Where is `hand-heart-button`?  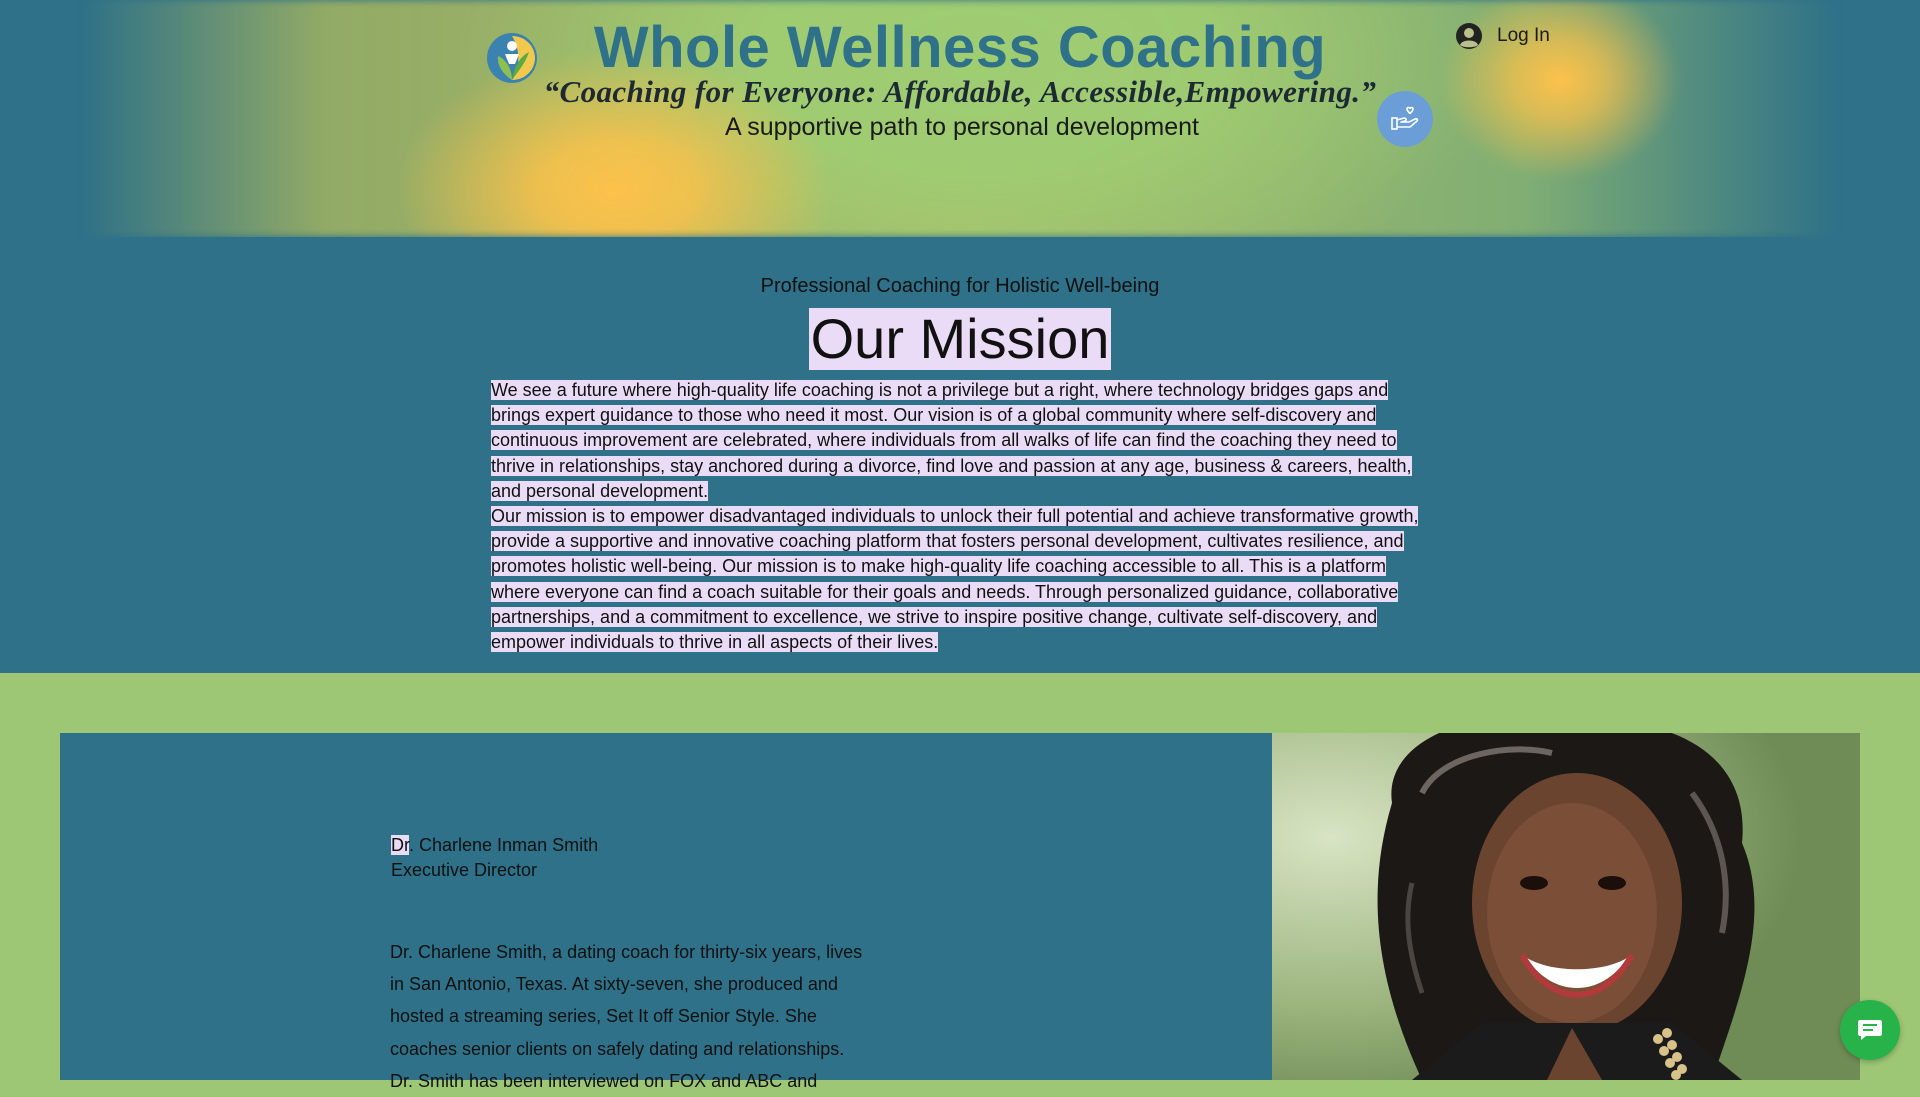 hand-heart-button is located at coordinates (1405, 119).